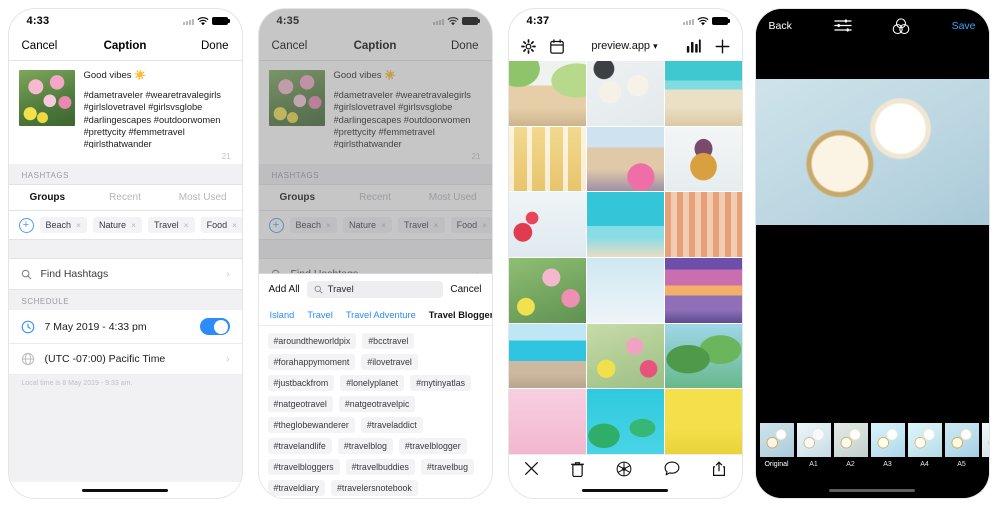 This screenshot has width=999, height=507. I want to click on hashtag-tag: #traveladdict, so click(391, 425).